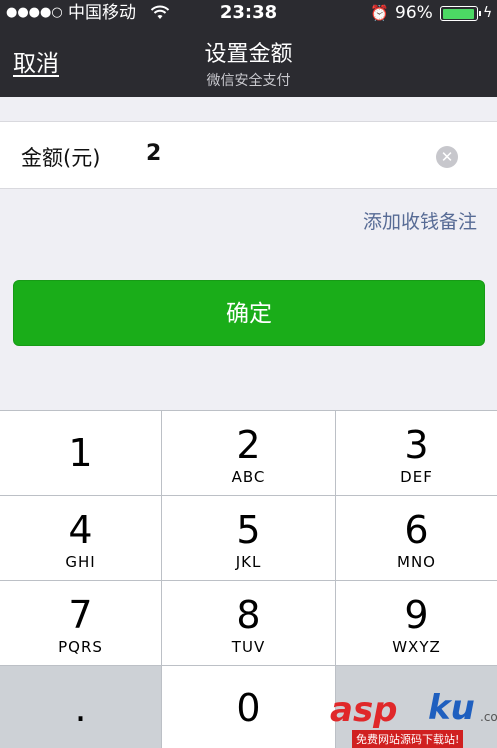 The height and width of the screenshot is (748, 497). I want to click on key-decimal-point: ., so click(80, 707).